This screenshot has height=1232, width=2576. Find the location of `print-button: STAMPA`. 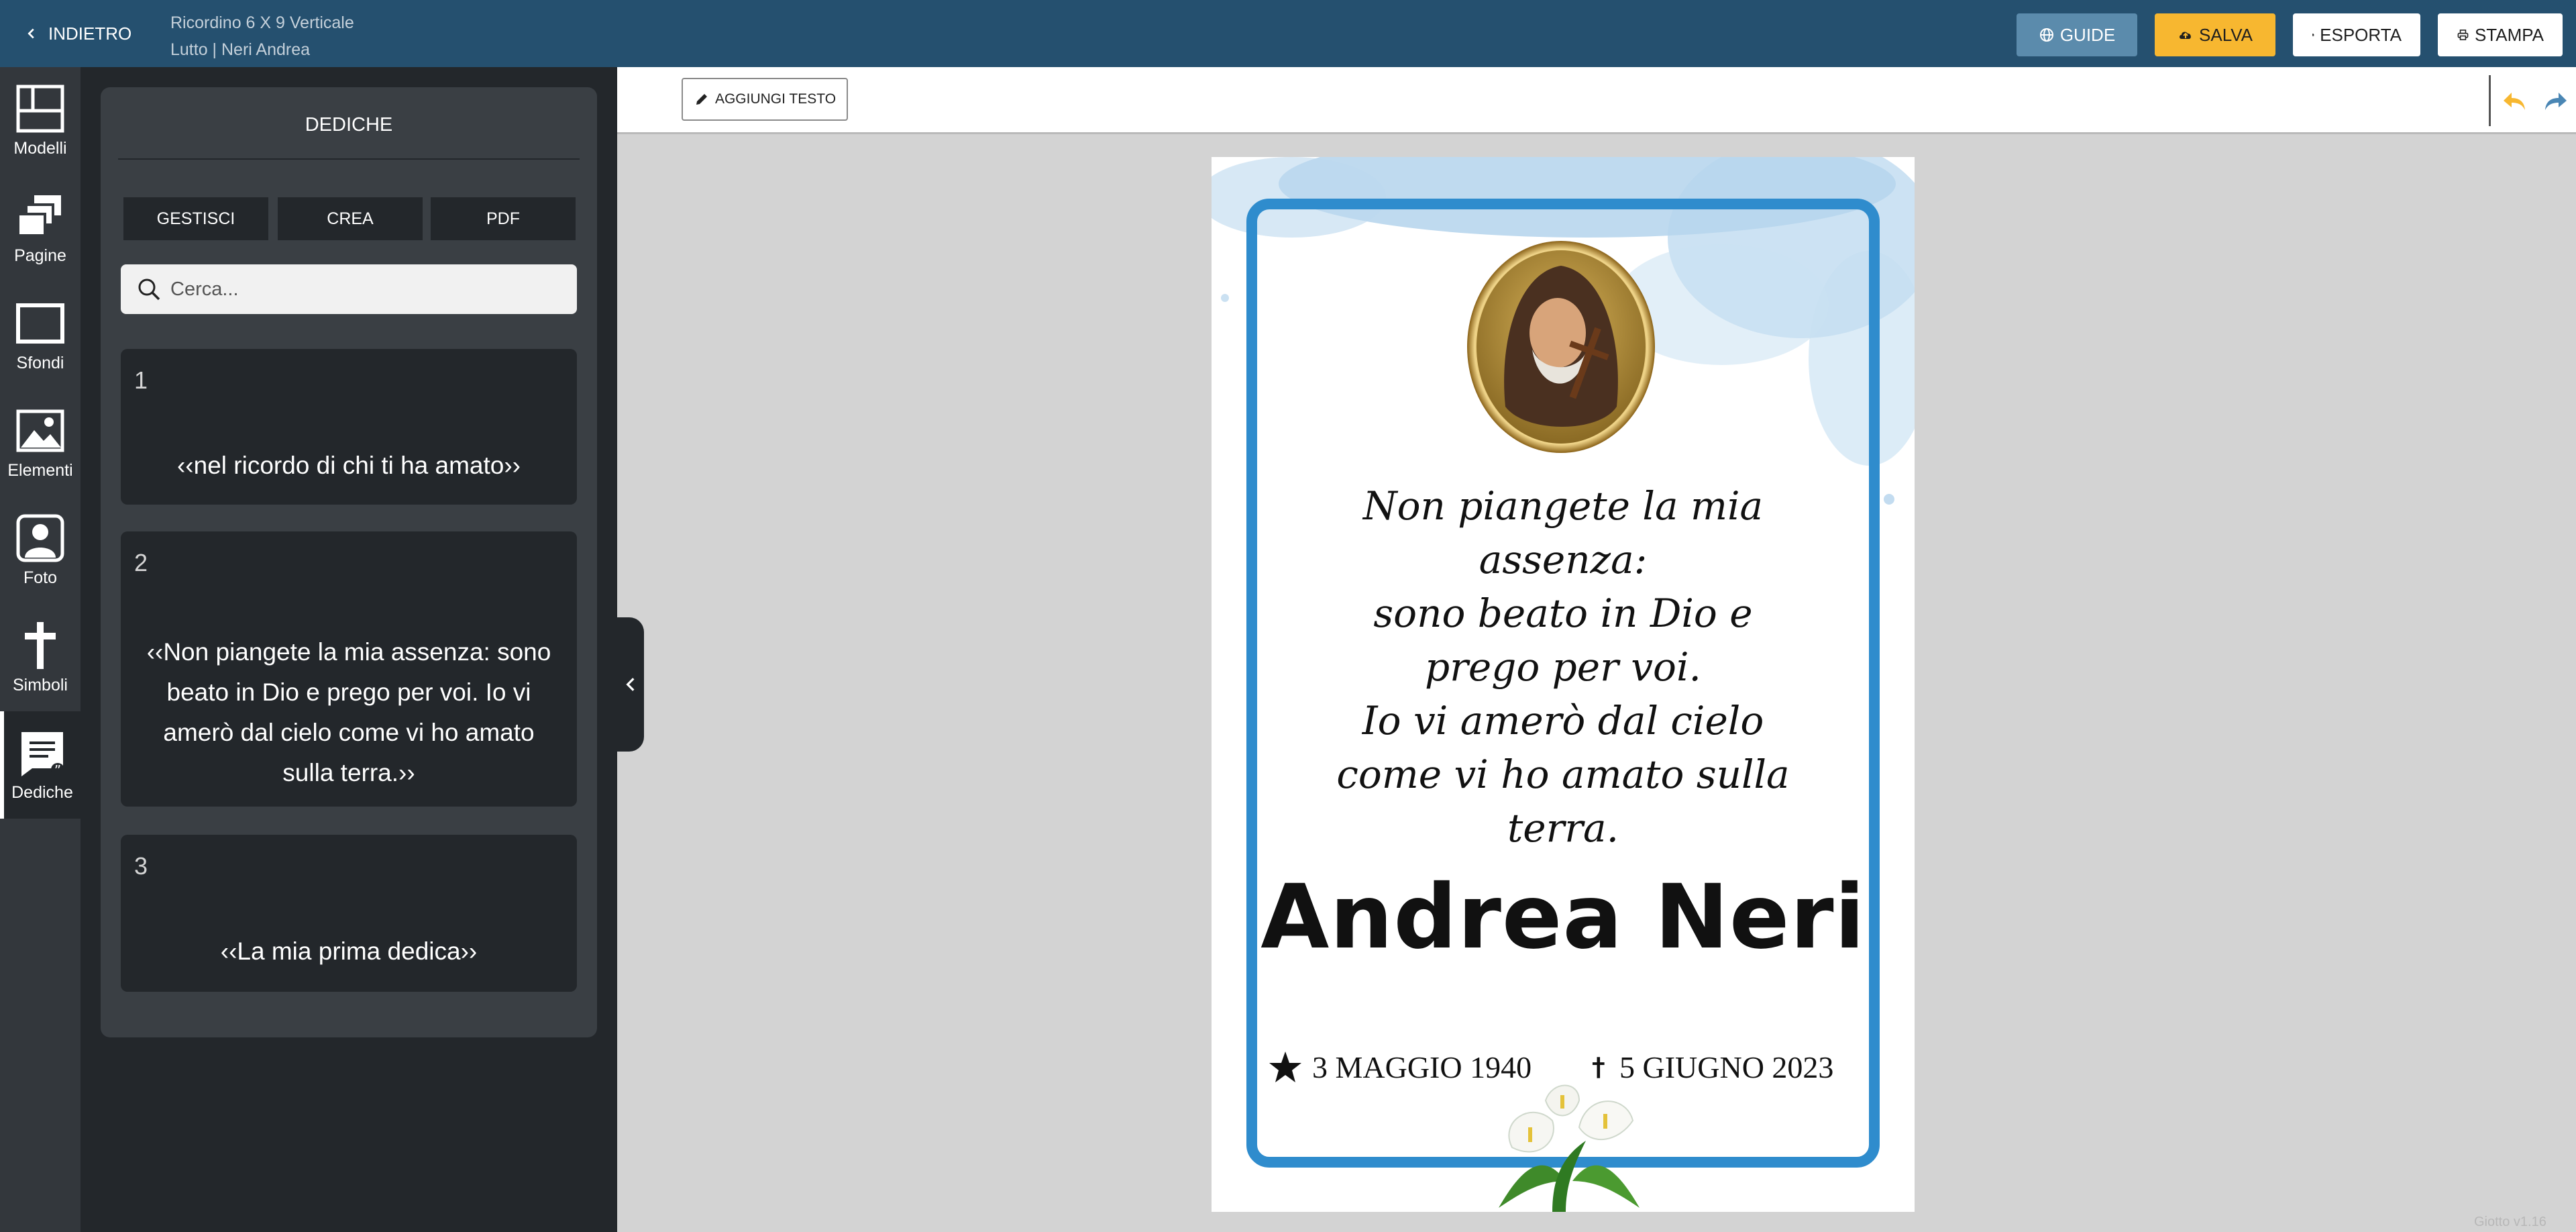

print-button: STAMPA is located at coordinates (2500, 34).